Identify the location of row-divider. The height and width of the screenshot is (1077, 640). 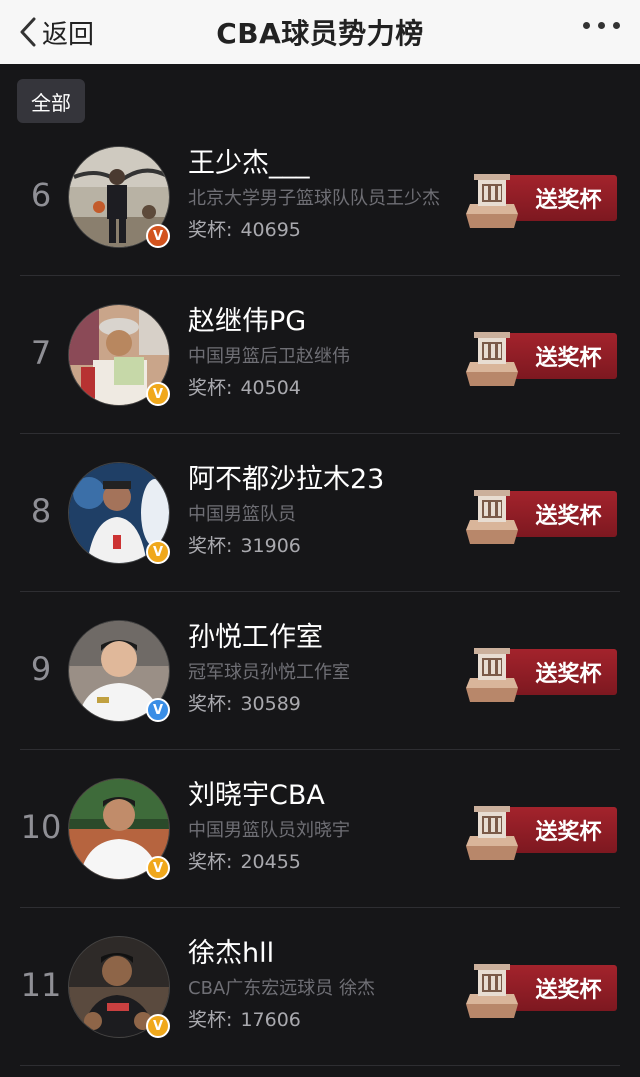
(320, 1065).